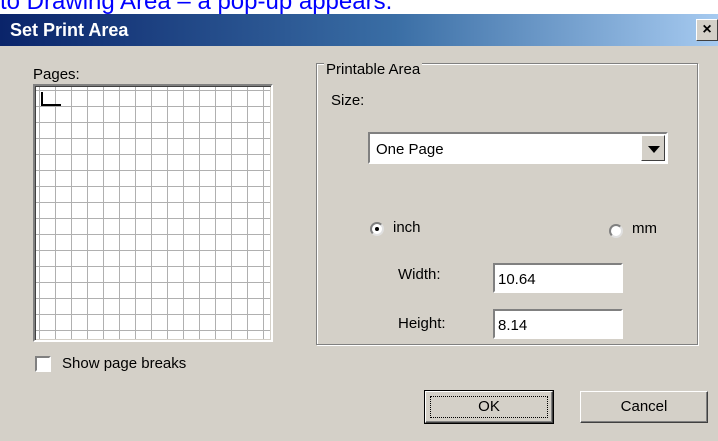 This screenshot has width=718, height=441. Describe the element at coordinates (518, 148) in the screenshot. I see `size-dropdown: One Page` at that location.